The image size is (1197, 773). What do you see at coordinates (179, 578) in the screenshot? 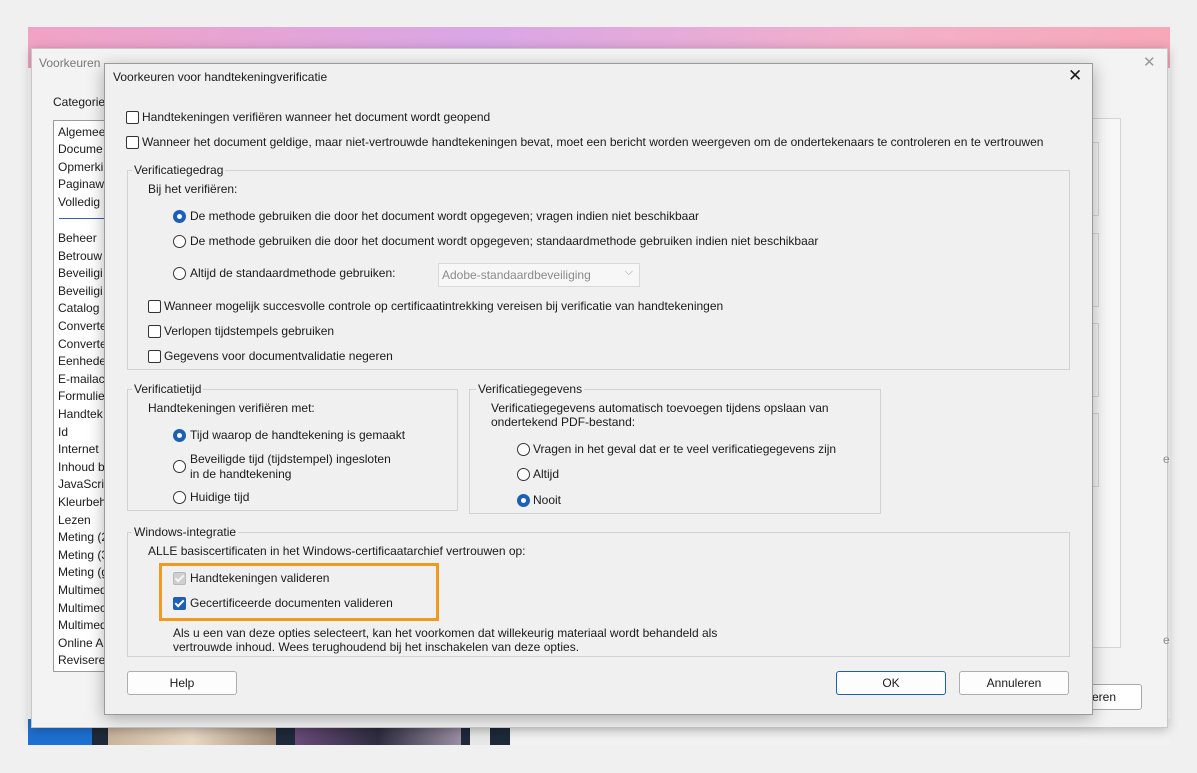
I see `validate-signatures-checkbox` at bounding box center [179, 578].